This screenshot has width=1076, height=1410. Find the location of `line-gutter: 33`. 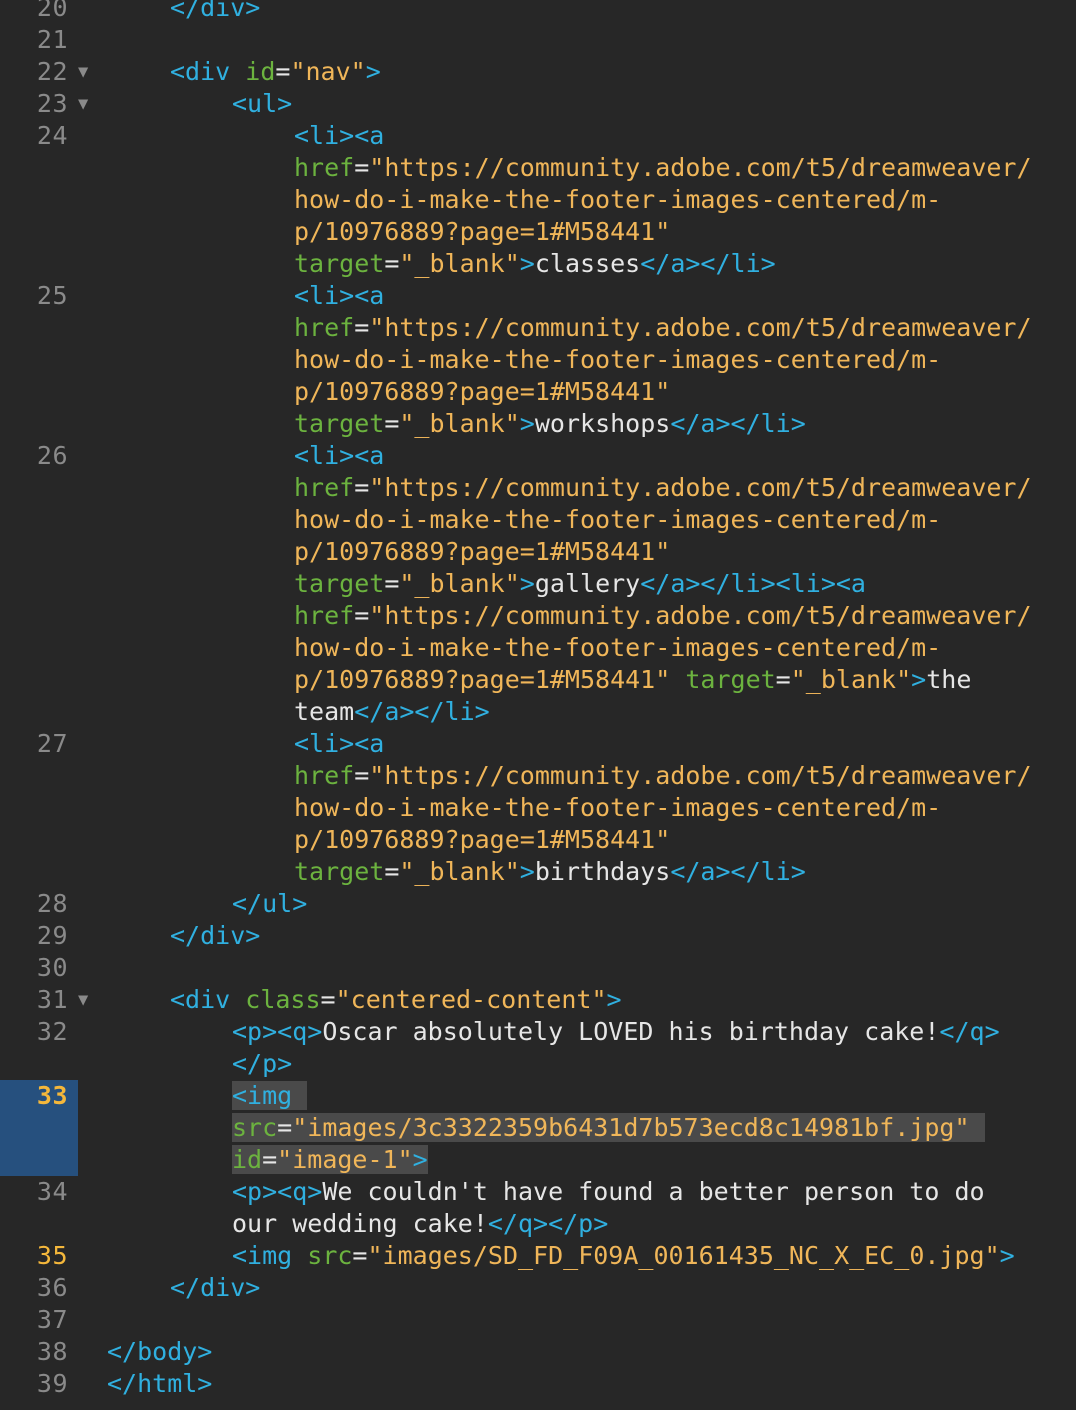

line-gutter: 33 is located at coordinates (39, 1096).